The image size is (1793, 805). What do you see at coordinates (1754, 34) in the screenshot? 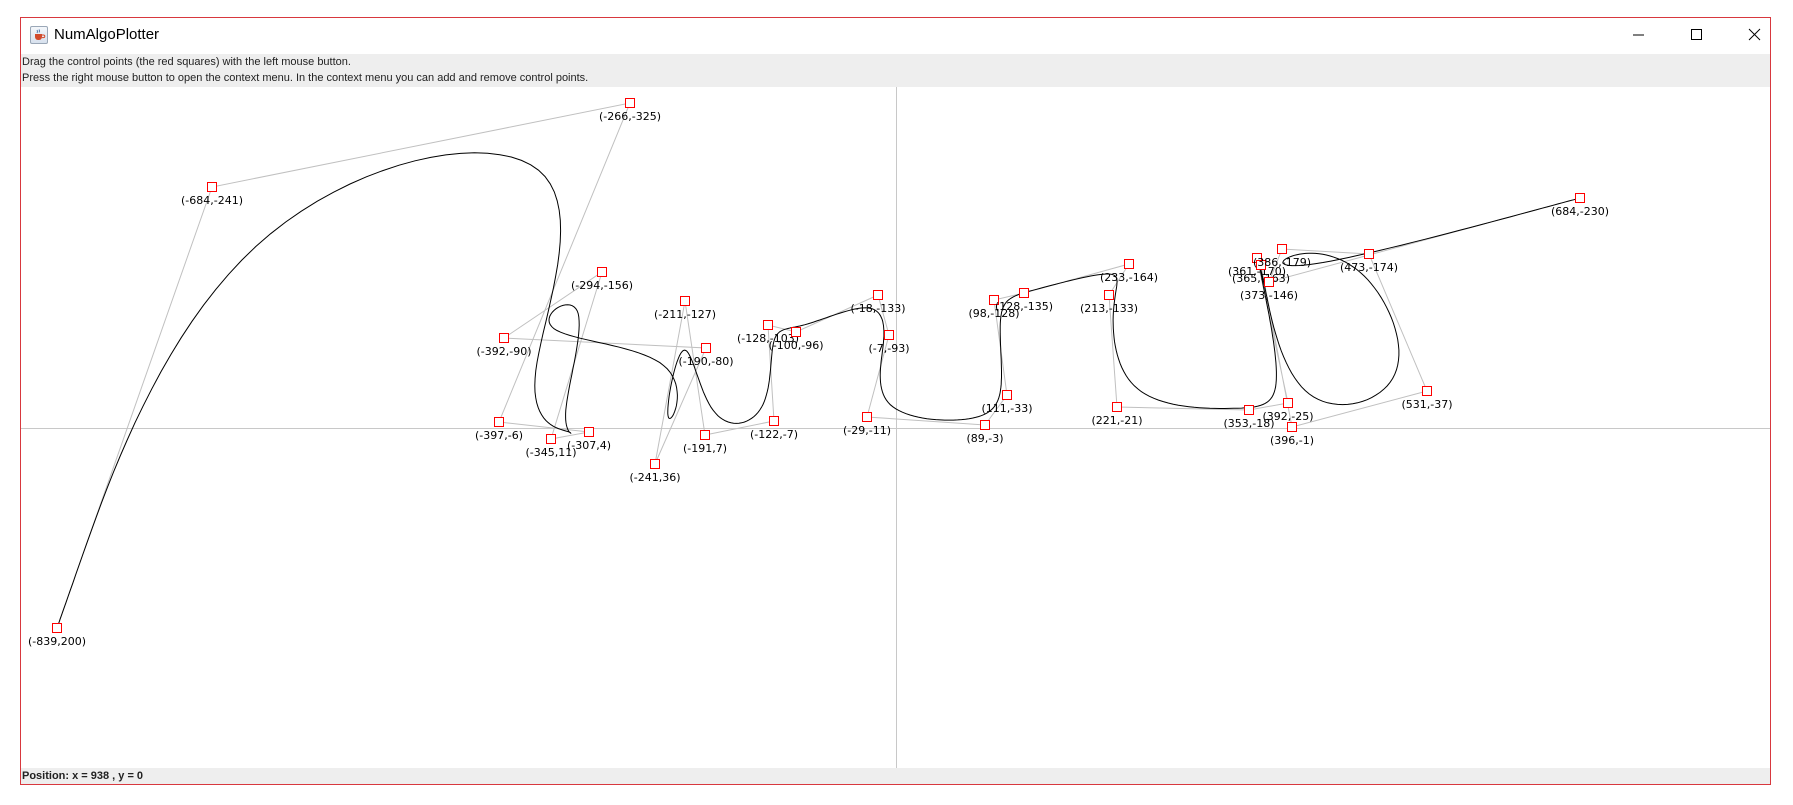
I see `close-icon` at bounding box center [1754, 34].